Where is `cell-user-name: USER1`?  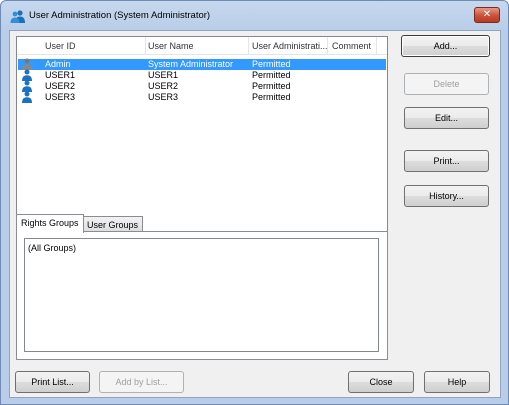 cell-user-name: USER1 is located at coordinates (163, 75).